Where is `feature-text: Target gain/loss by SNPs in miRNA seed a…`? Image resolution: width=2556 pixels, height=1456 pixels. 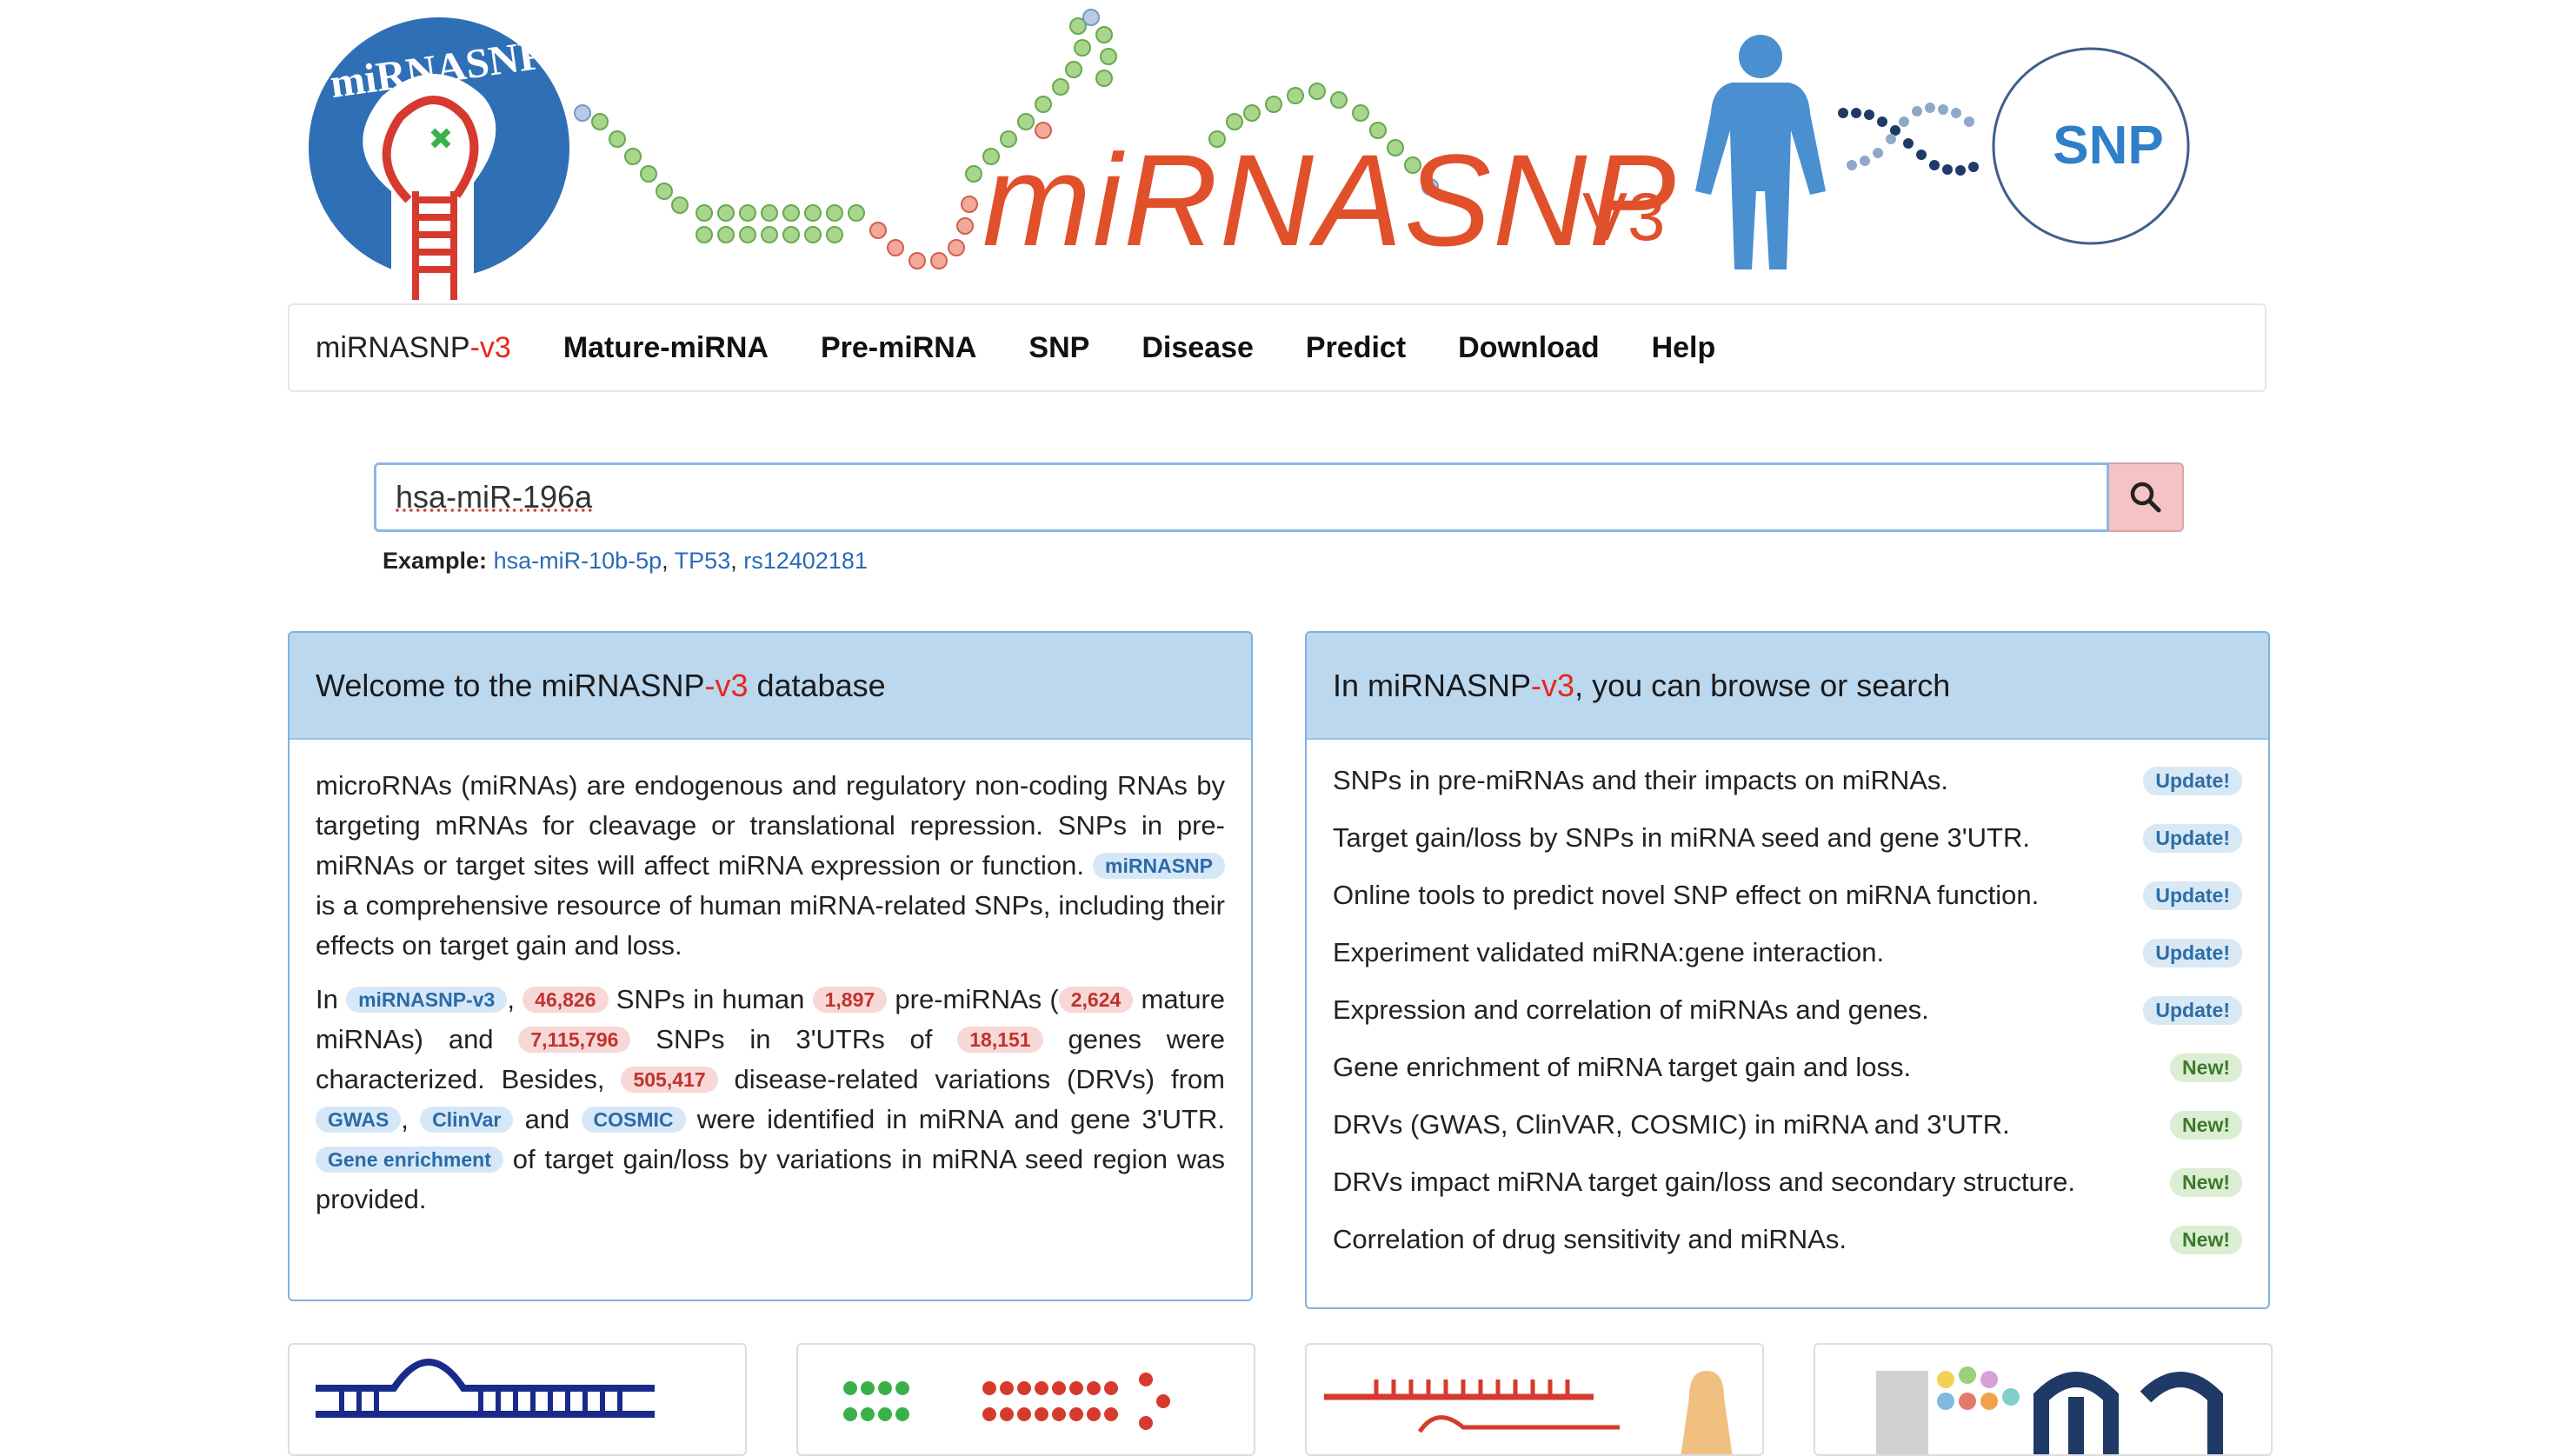 feature-text: Target gain/loss by SNPs in miRNA seed a… is located at coordinates (1681, 837).